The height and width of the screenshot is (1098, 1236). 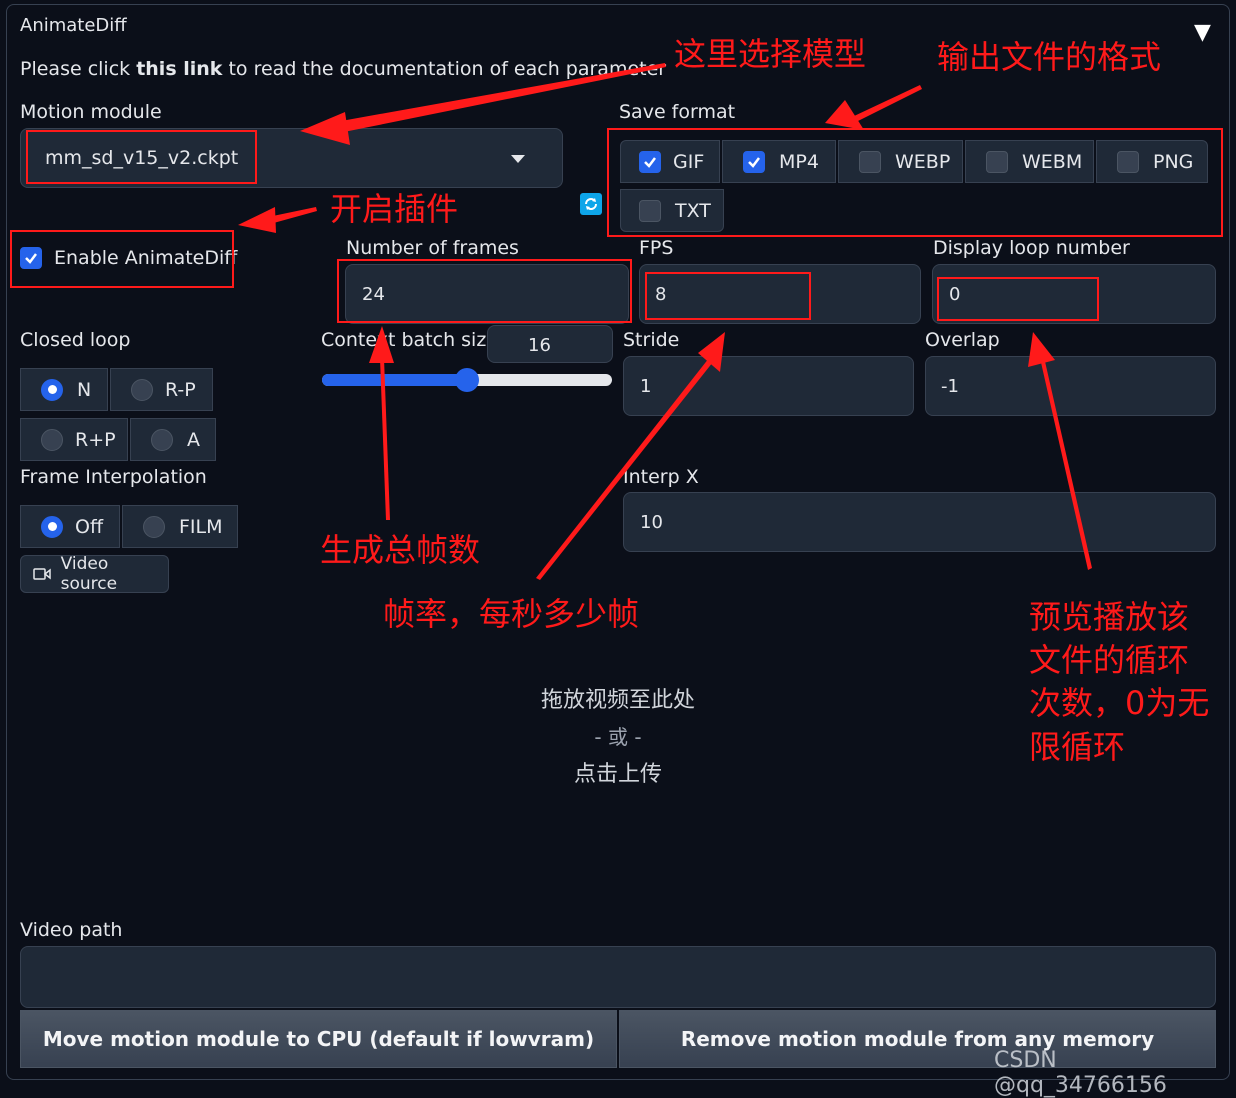 What do you see at coordinates (1080, 1073) in the screenshot?
I see `csdn-watermark: CSDN @qq_34766156` at bounding box center [1080, 1073].